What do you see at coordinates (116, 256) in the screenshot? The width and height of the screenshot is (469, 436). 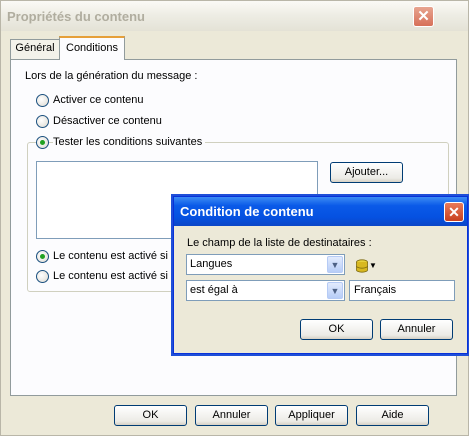 I see `radio-activated-all-label: Le contenu est activé si to` at bounding box center [116, 256].